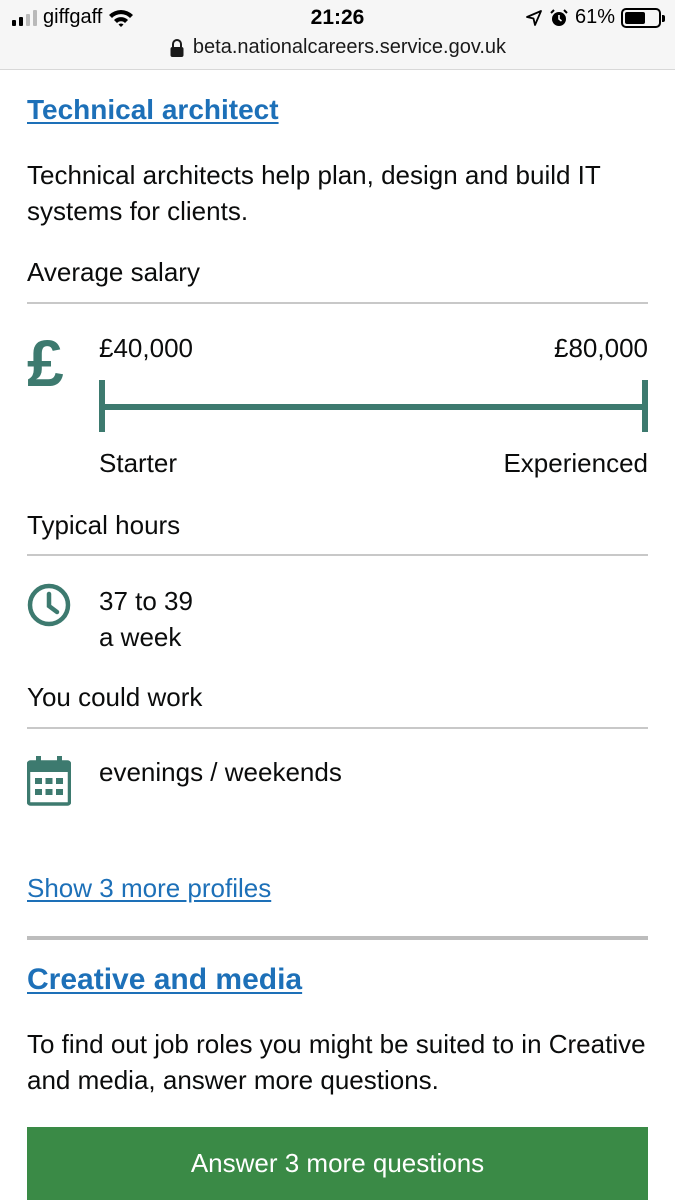 The width and height of the screenshot is (675, 1200). I want to click on hours-unit: a week, so click(140, 637).